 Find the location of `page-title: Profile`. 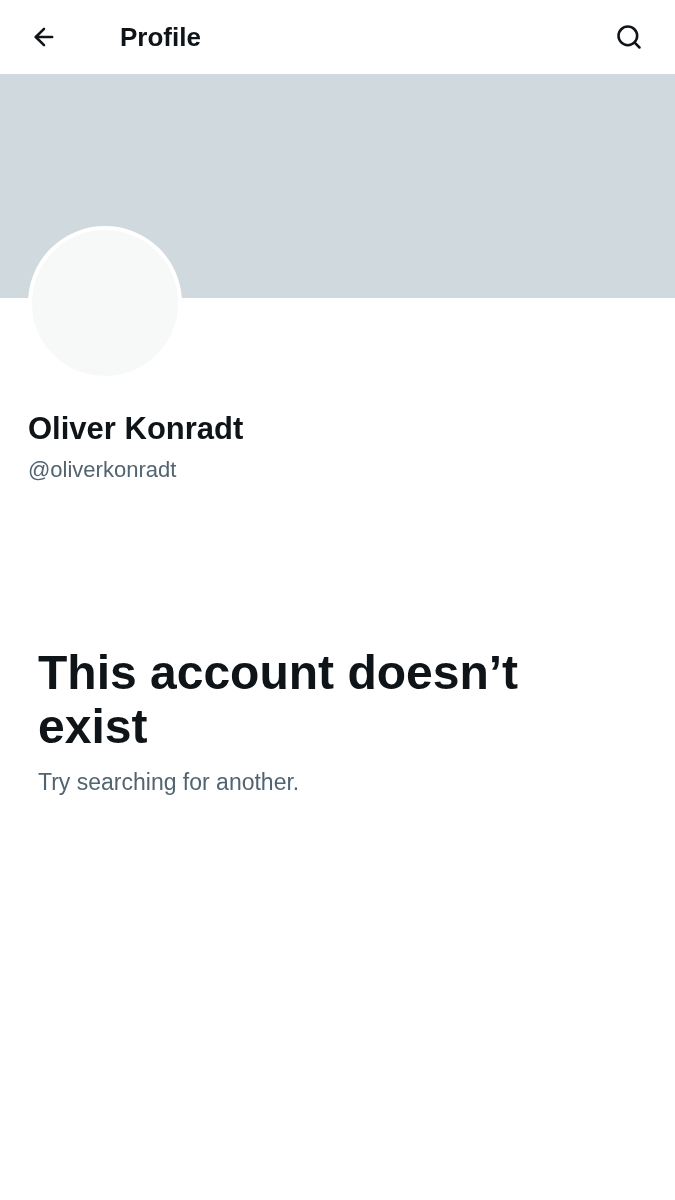

page-title: Profile is located at coordinates (160, 37).